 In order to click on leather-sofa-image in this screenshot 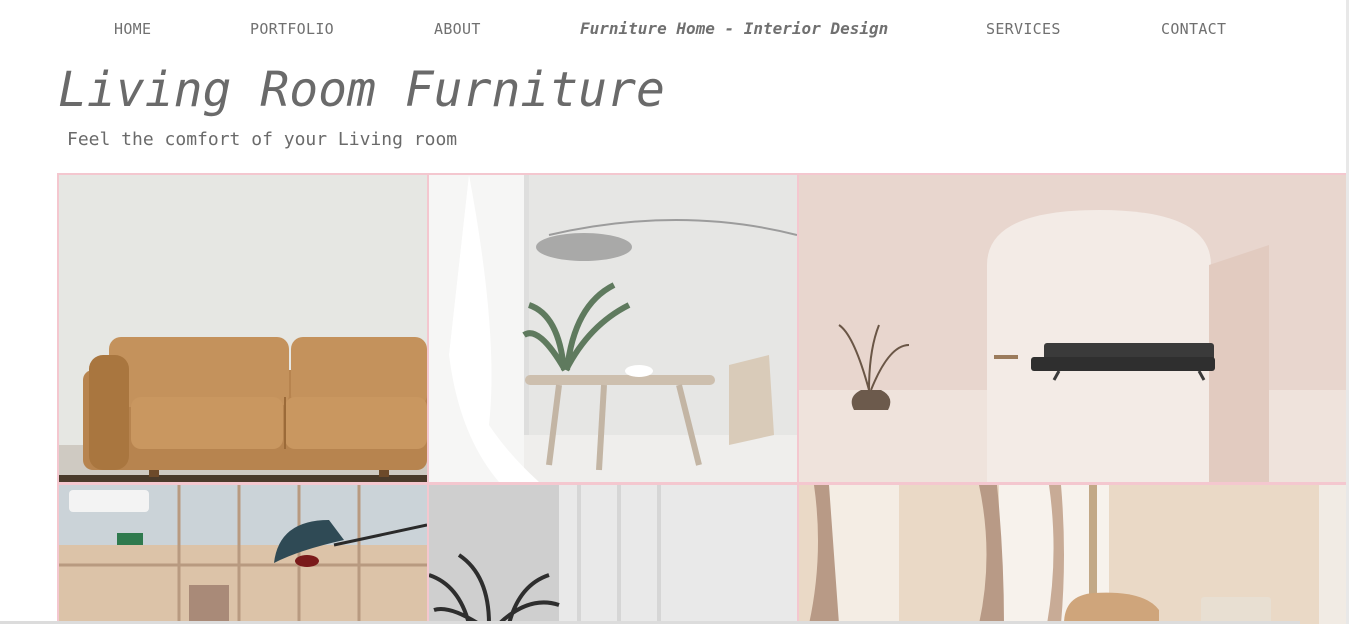, I will do `click(243, 328)`.